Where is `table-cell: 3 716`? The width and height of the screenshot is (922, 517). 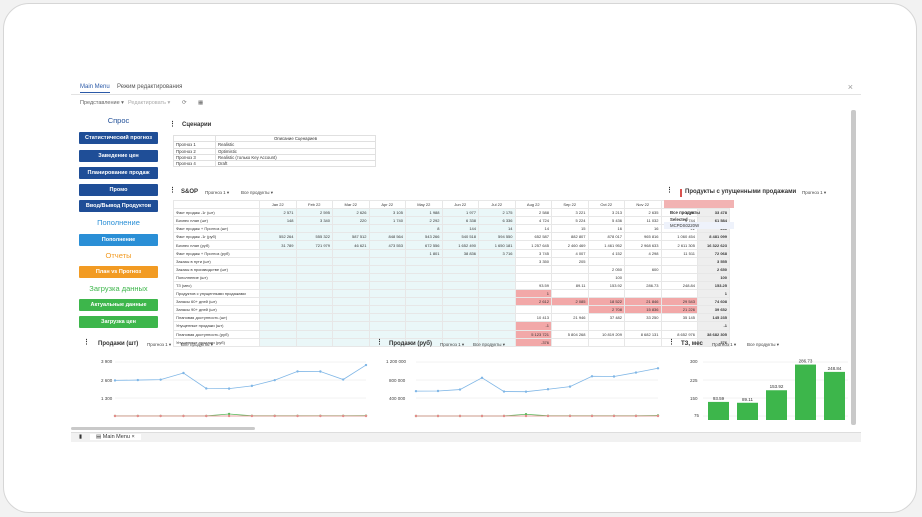
table-cell: 3 716 is located at coordinates (497, 253).